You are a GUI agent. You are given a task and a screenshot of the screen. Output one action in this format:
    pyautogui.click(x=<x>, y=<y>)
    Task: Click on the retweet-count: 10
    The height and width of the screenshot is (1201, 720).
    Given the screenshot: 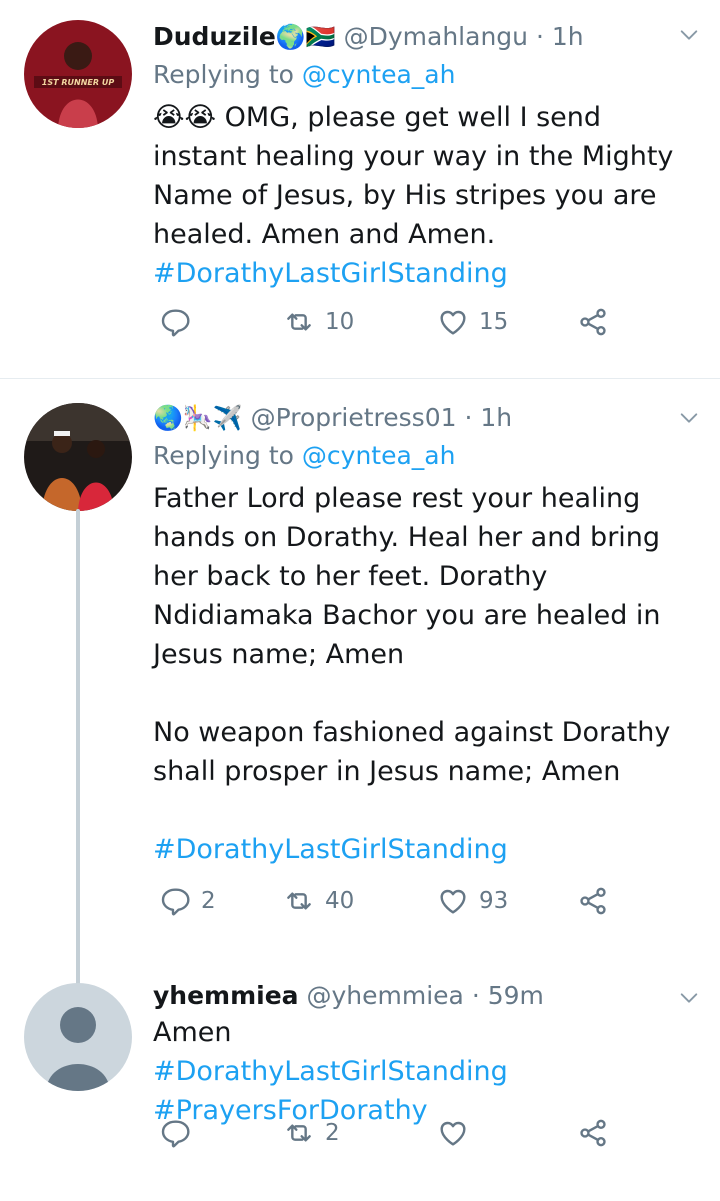 What is the action you would take?
    pyautogui.click(x=340, y=322)
    